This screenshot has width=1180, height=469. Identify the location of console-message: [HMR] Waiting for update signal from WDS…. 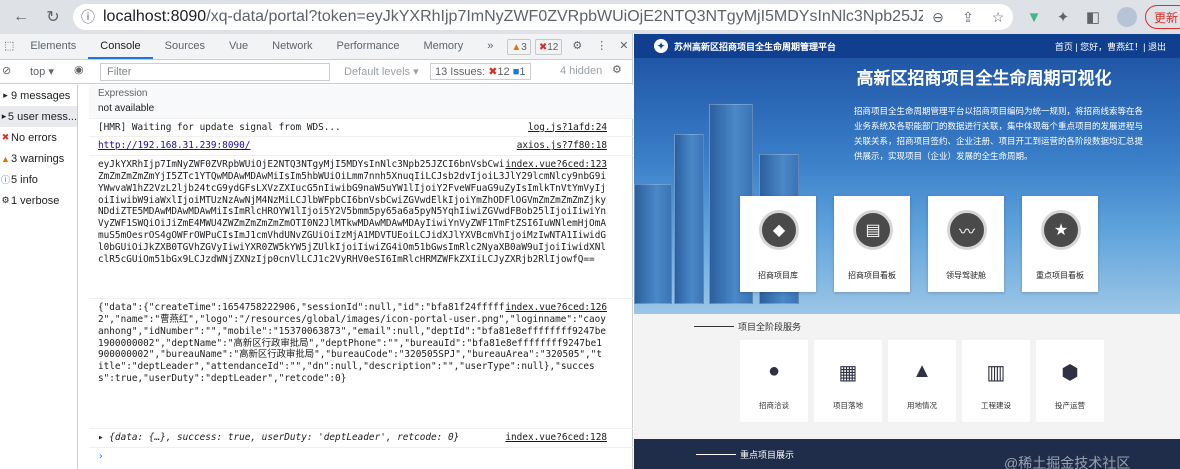
(361, 128).